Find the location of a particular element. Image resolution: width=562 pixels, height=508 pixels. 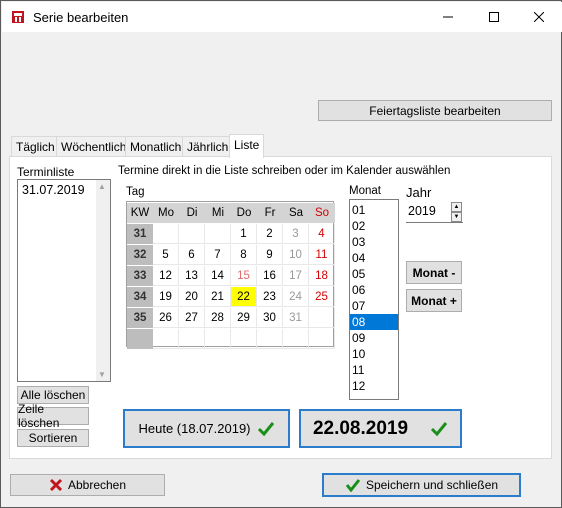

calendar-week-number: 35 is located at coordinates (140, 318).